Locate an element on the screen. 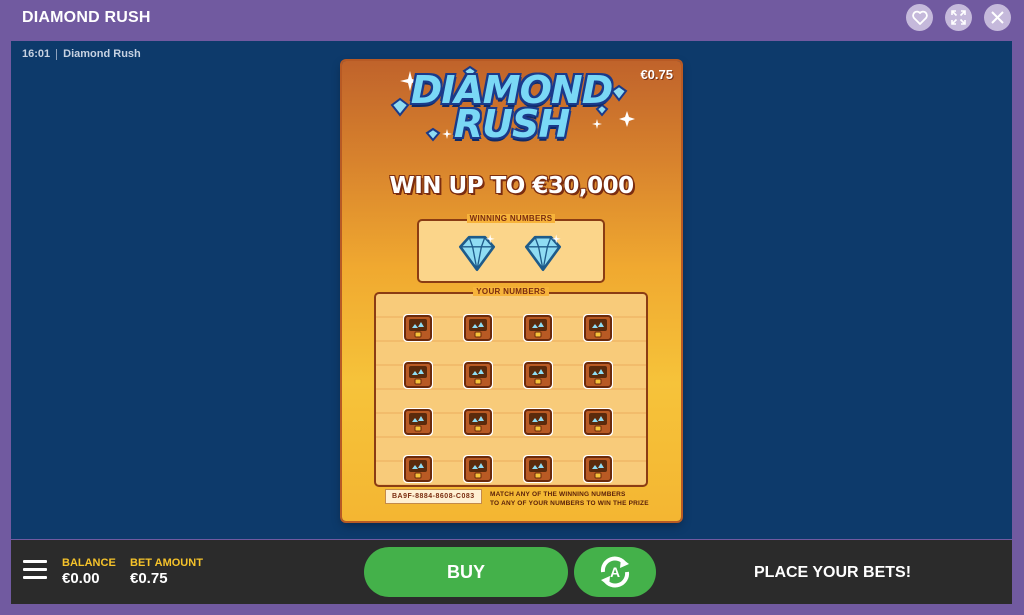 This screenshot has height=615, width=1024. bet-amount-label: BET AMOUNT is located at coordinates (166, 563).